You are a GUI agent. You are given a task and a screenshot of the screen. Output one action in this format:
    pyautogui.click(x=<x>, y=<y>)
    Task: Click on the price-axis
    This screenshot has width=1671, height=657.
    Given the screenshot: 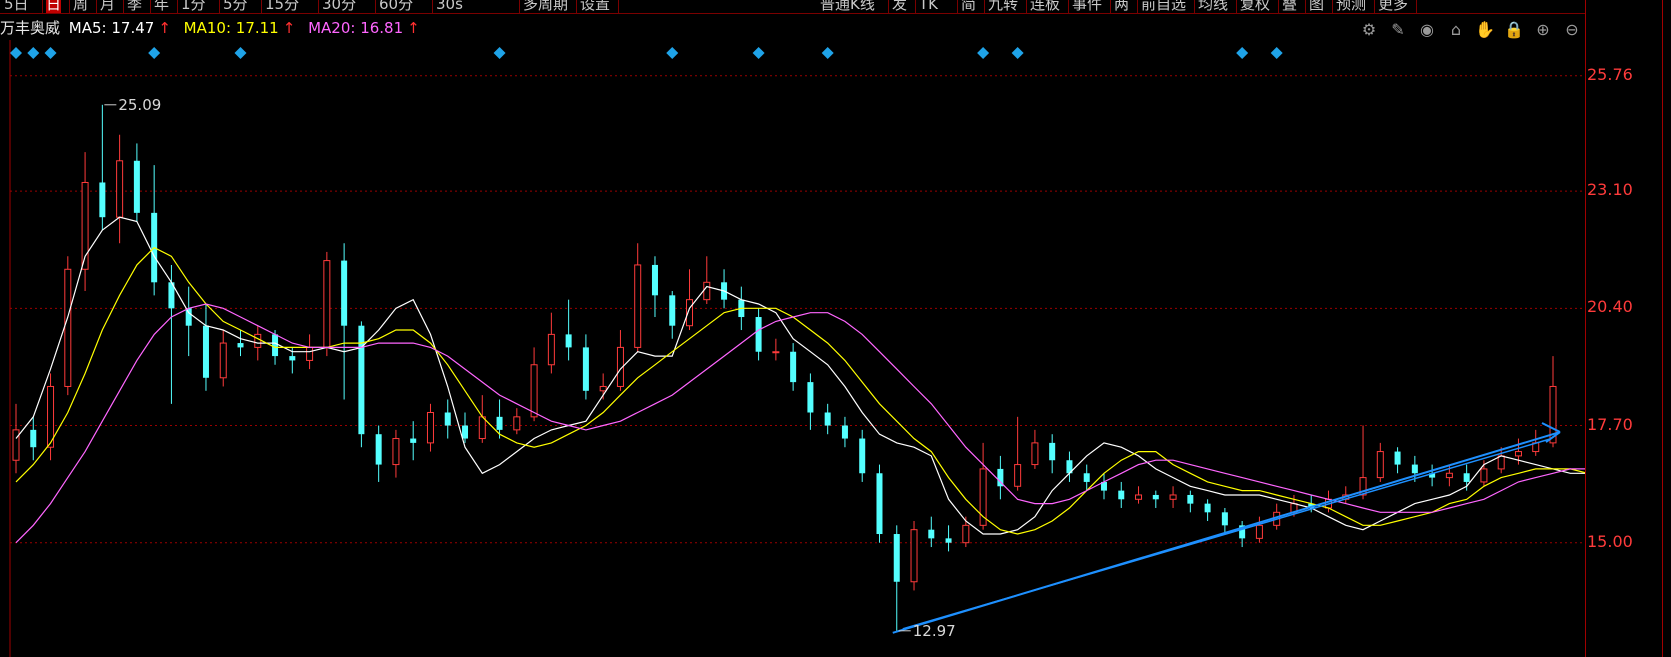 What is the action you would take?
    pyautogui.click(x=1628, y=328)
    